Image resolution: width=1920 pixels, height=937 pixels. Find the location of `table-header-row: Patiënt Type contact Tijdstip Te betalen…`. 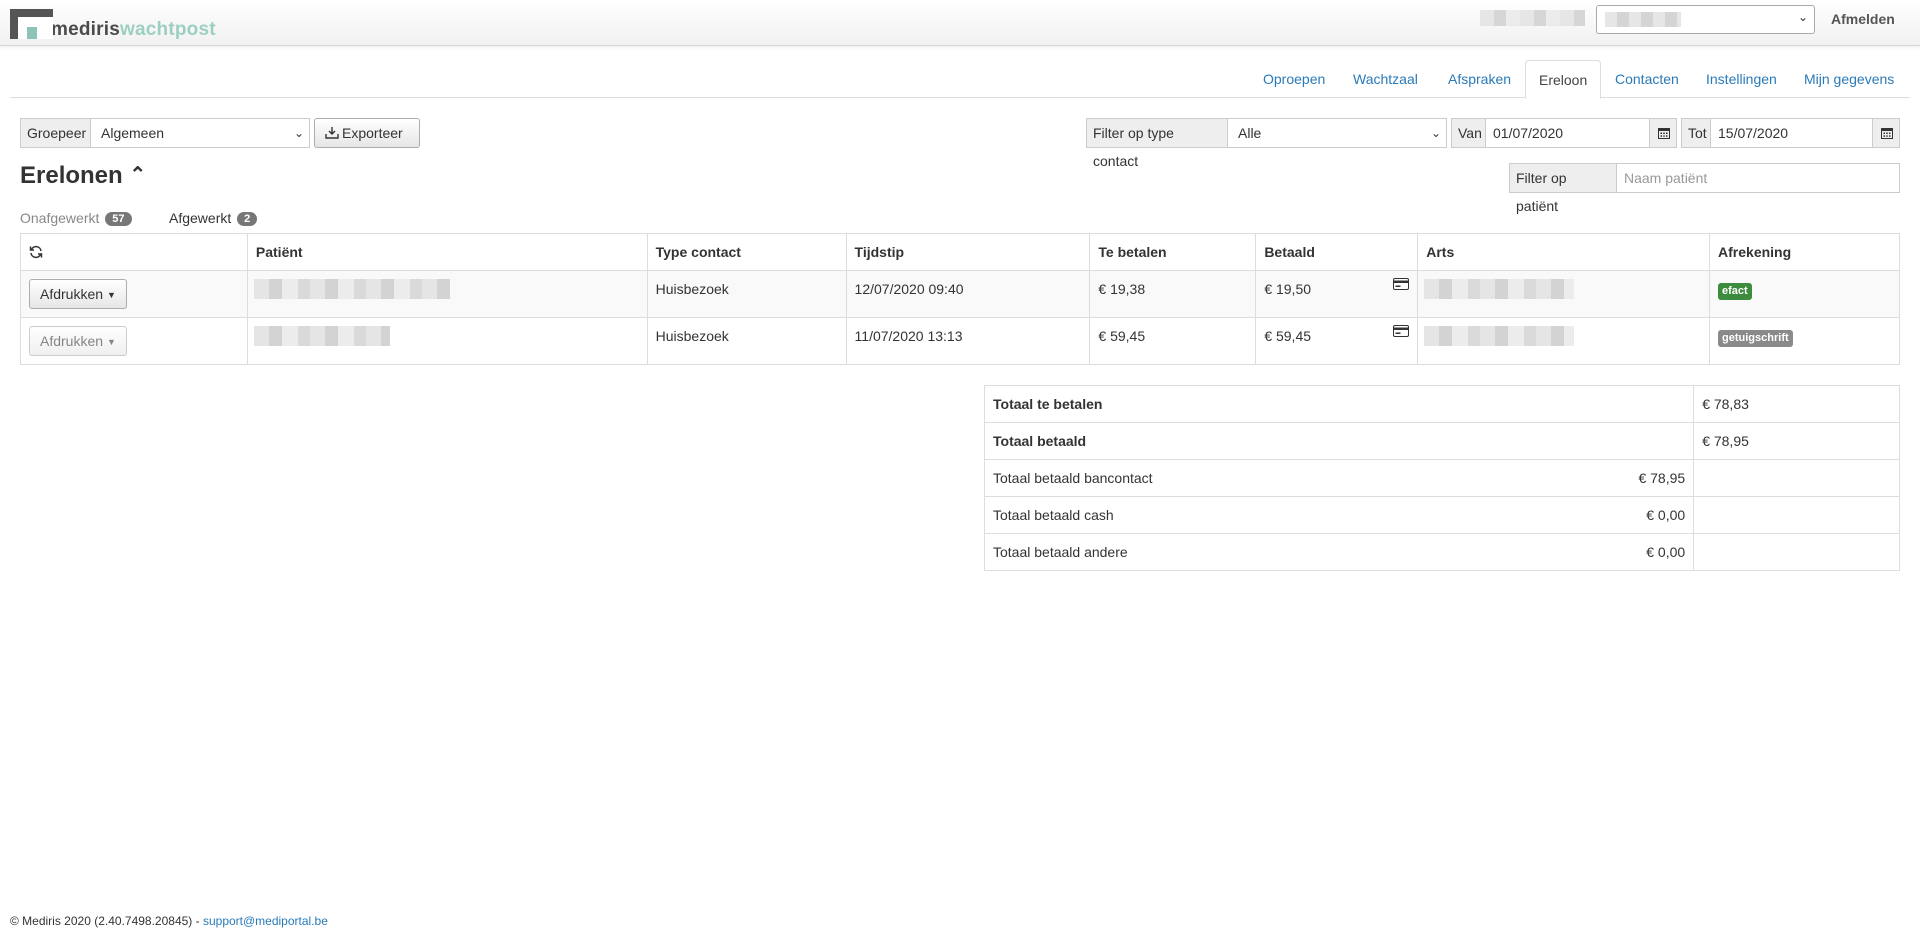

table-header-row: Patiënt Type contact Tijdstip Te betalen… is located at coordinates (960, 252).